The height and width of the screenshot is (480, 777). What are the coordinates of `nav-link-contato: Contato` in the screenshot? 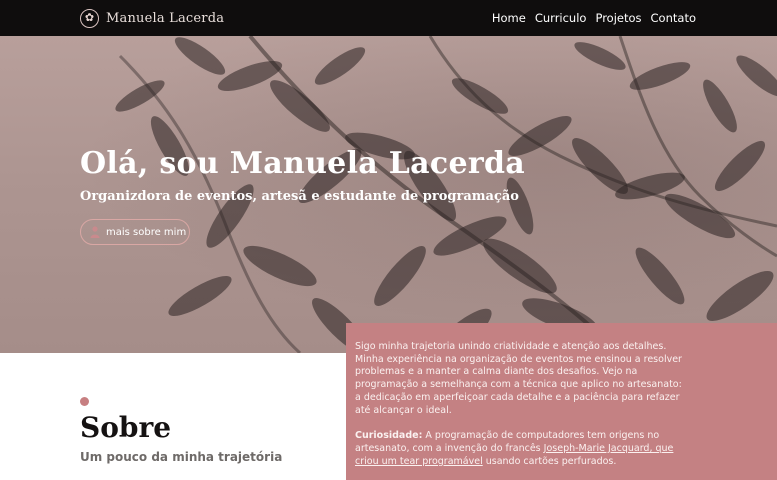 It's located at (673, 18).